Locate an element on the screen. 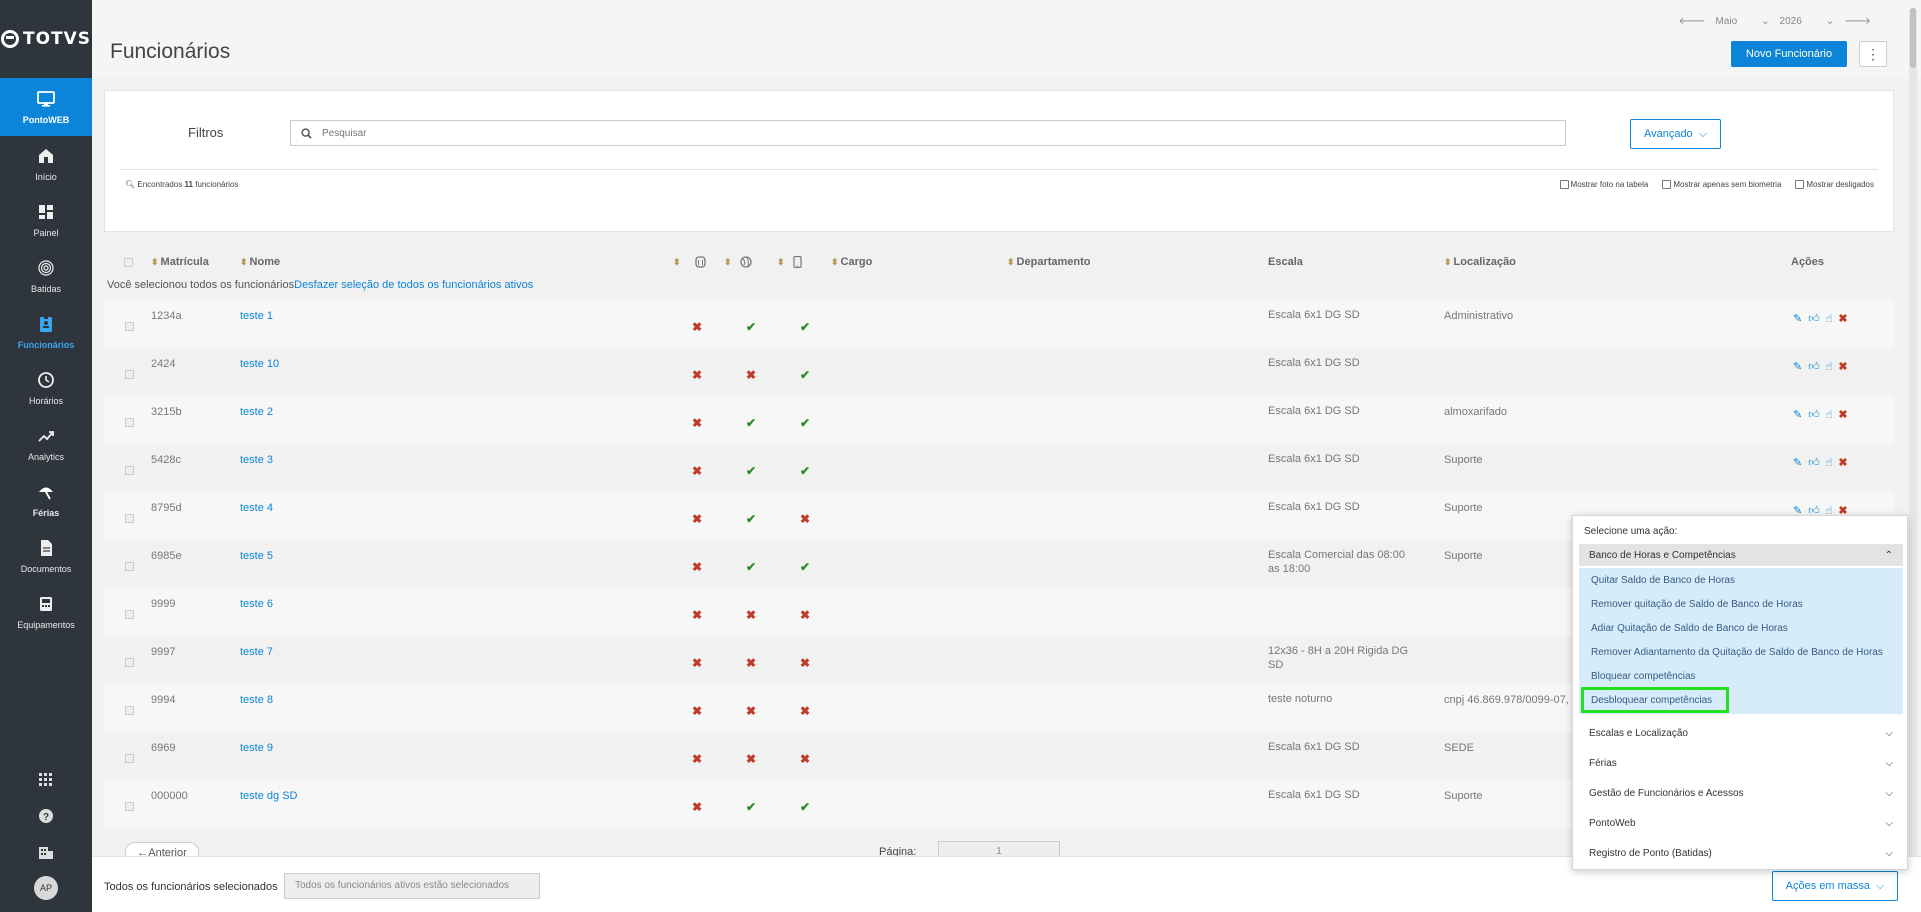 The image size is (1921, 912). column-face-sort is located at coordinates (678, 262).